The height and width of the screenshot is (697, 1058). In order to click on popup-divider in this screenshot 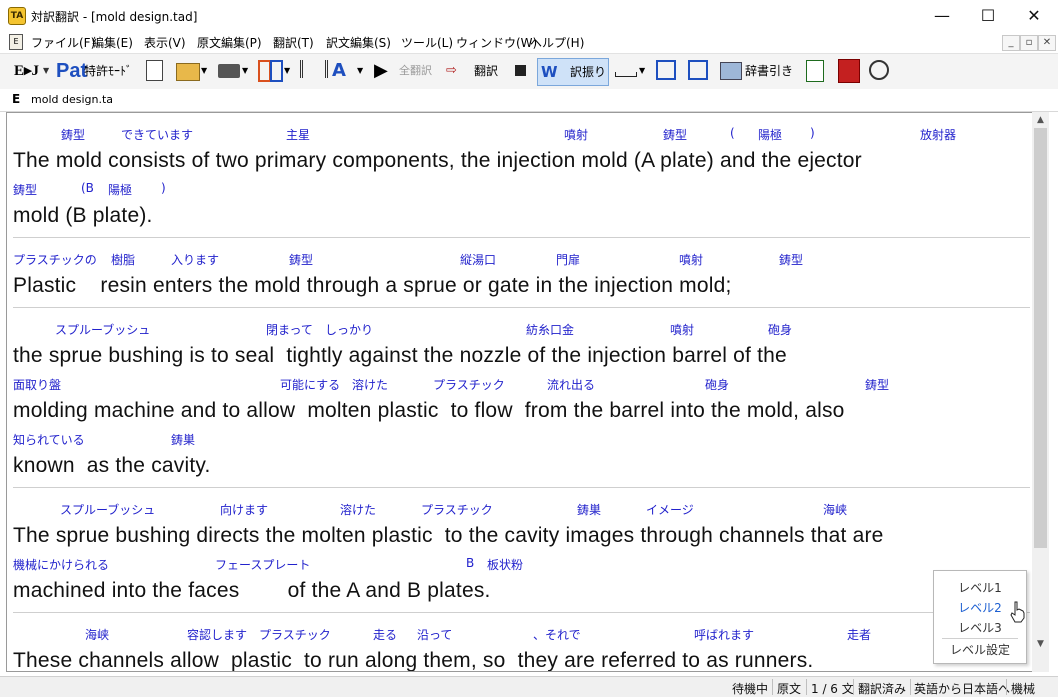, I will do `click(980, 638)`.